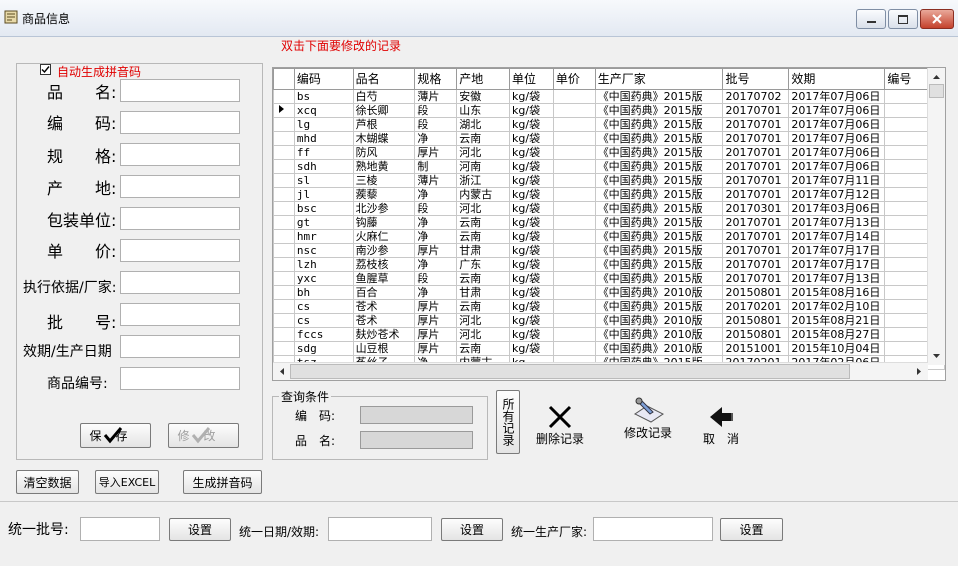  Describe the element at coordinates (323, 166) in the screenshot. I see `cell-code: sdh` at that location.